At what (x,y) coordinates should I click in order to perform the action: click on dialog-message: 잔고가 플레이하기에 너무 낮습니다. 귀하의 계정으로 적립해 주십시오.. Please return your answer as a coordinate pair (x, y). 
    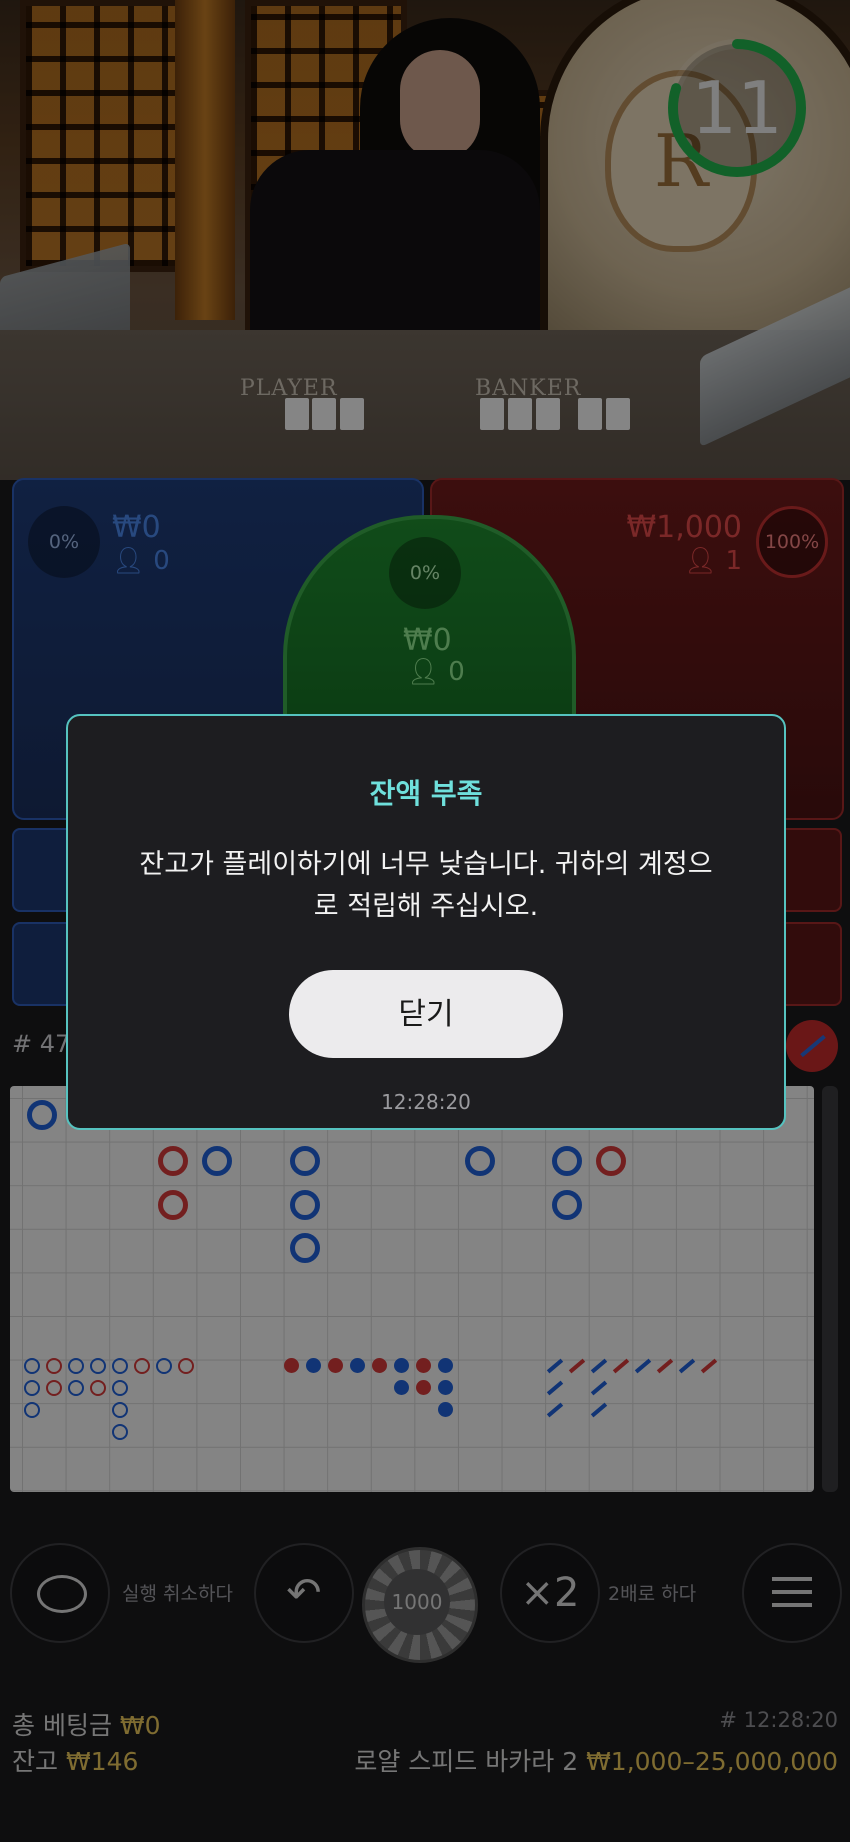
    Looking at the image, I should click on (426, 885).